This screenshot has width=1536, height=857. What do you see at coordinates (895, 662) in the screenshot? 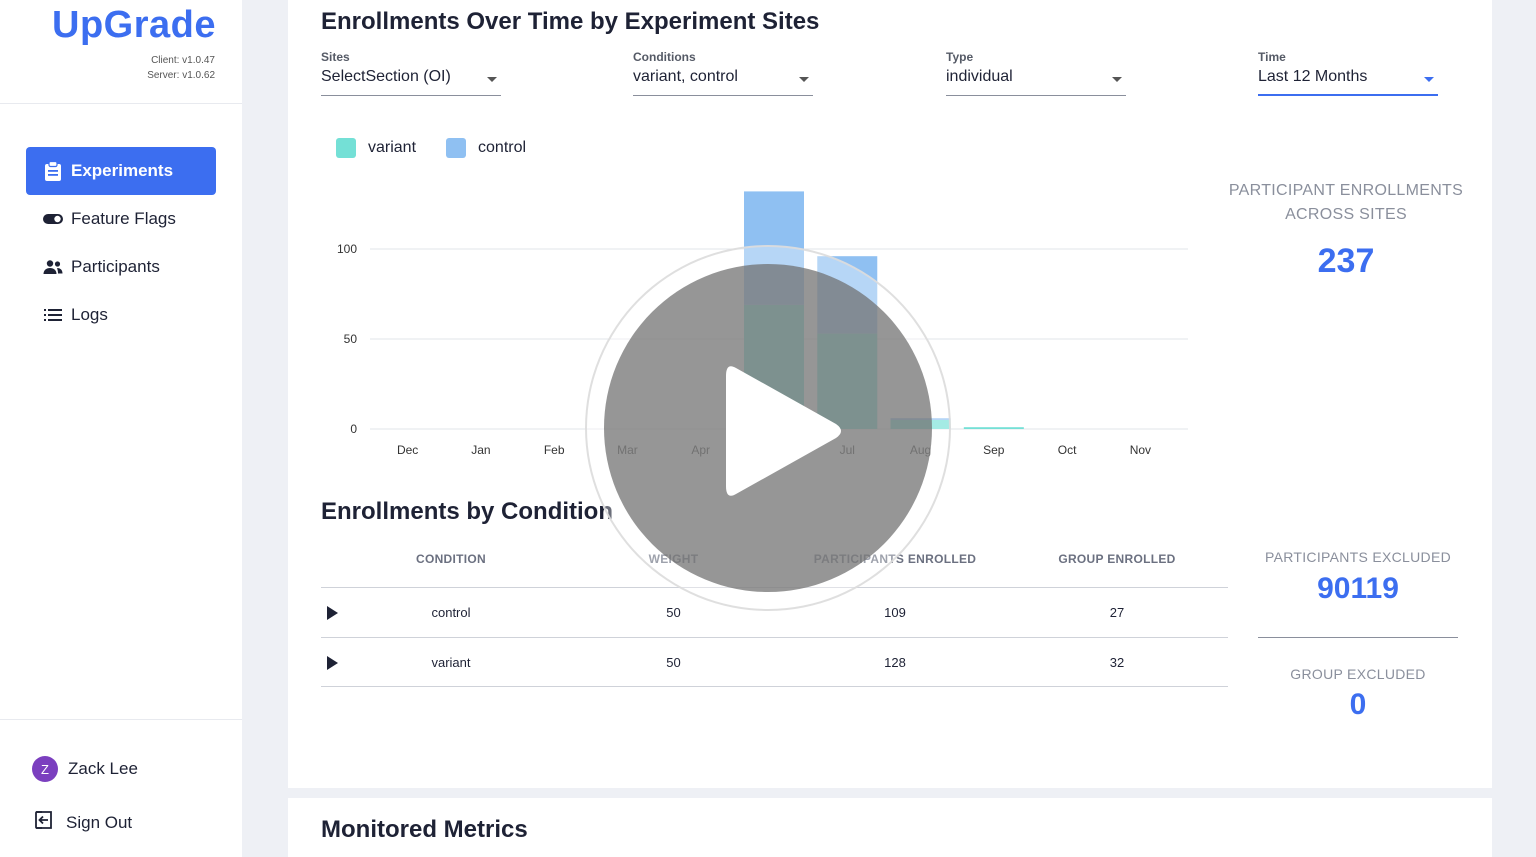
I see `cell-participants: 128` at bounding box center [895, 662].